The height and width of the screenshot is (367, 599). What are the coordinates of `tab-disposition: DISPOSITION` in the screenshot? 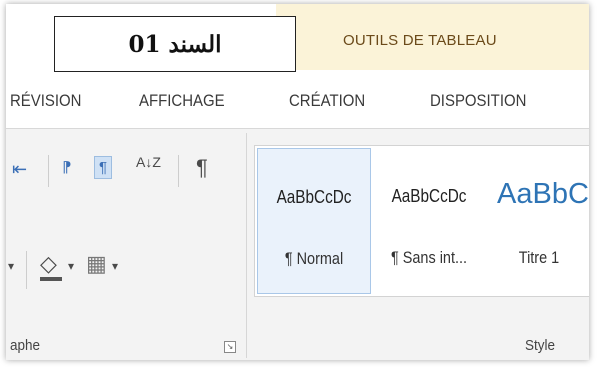 It's located at (478, 101).